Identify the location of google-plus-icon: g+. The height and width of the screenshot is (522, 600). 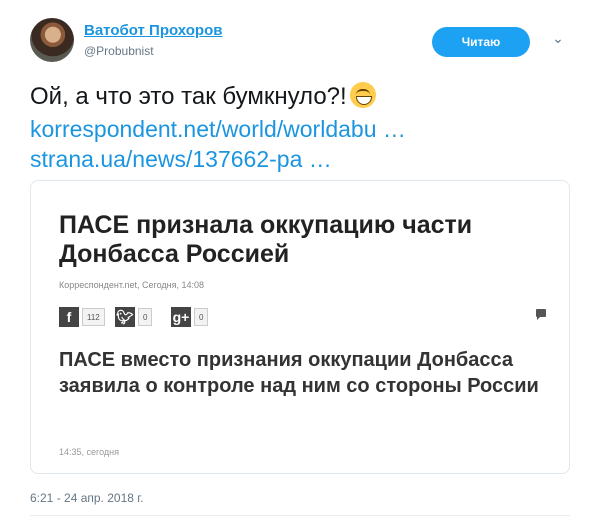
(181, 317).